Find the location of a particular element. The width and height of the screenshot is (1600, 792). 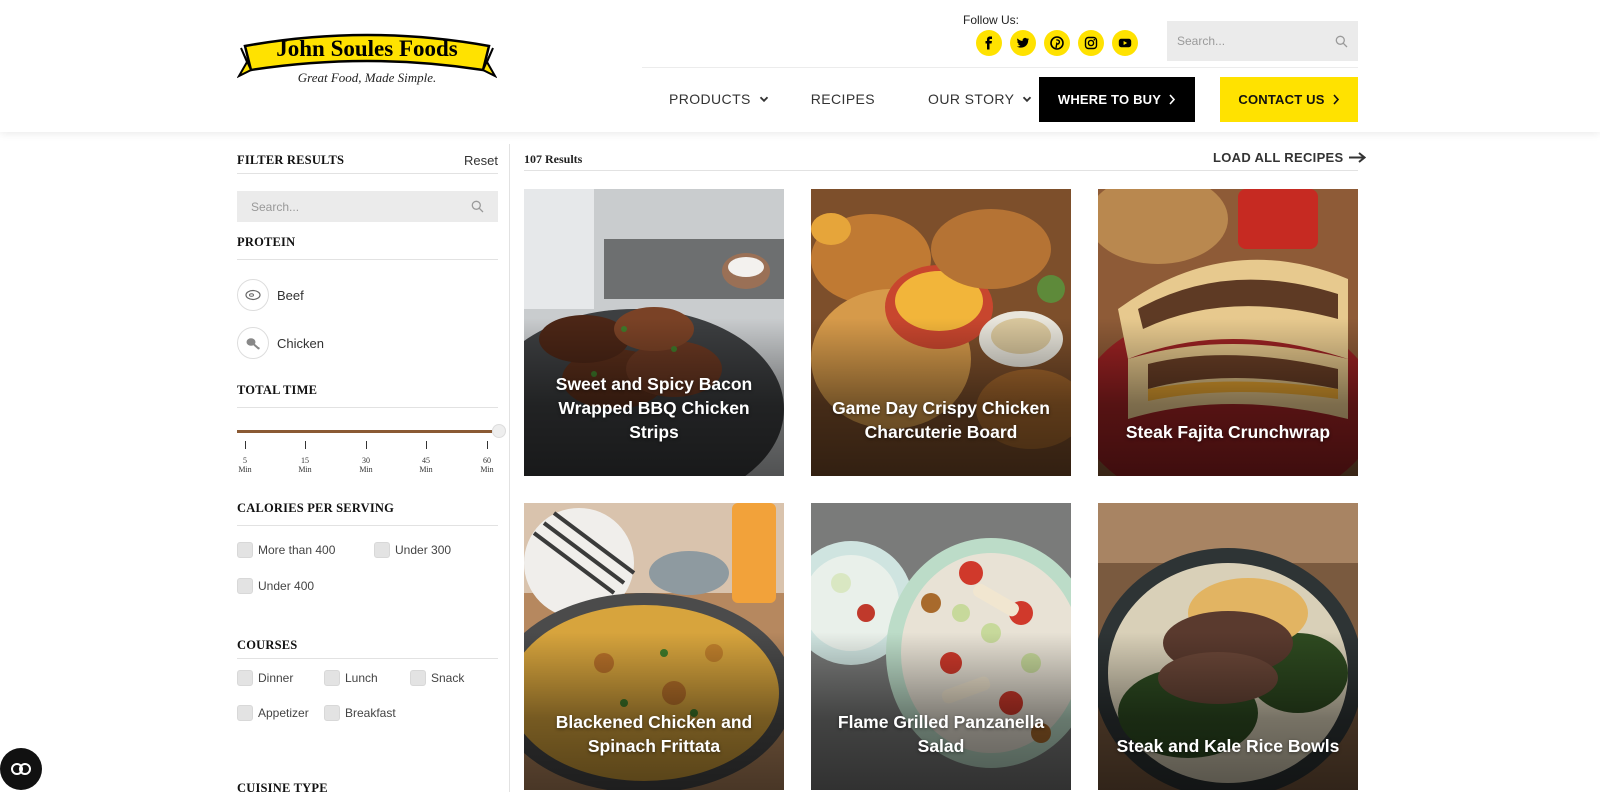

column-divider is located at coordinates (509, 468).